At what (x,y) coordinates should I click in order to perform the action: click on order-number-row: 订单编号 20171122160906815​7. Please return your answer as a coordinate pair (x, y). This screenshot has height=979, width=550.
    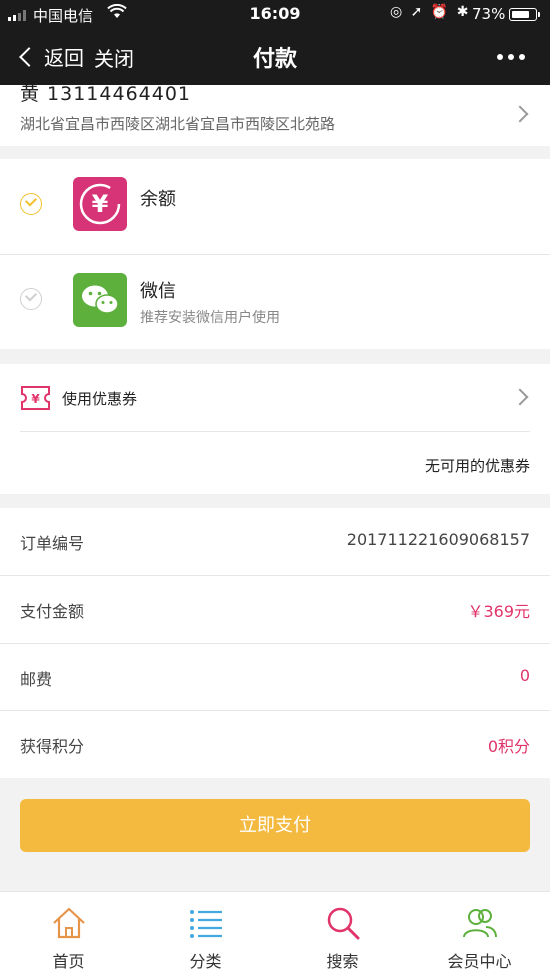
    Looking at the image, I should click on (275, 542).